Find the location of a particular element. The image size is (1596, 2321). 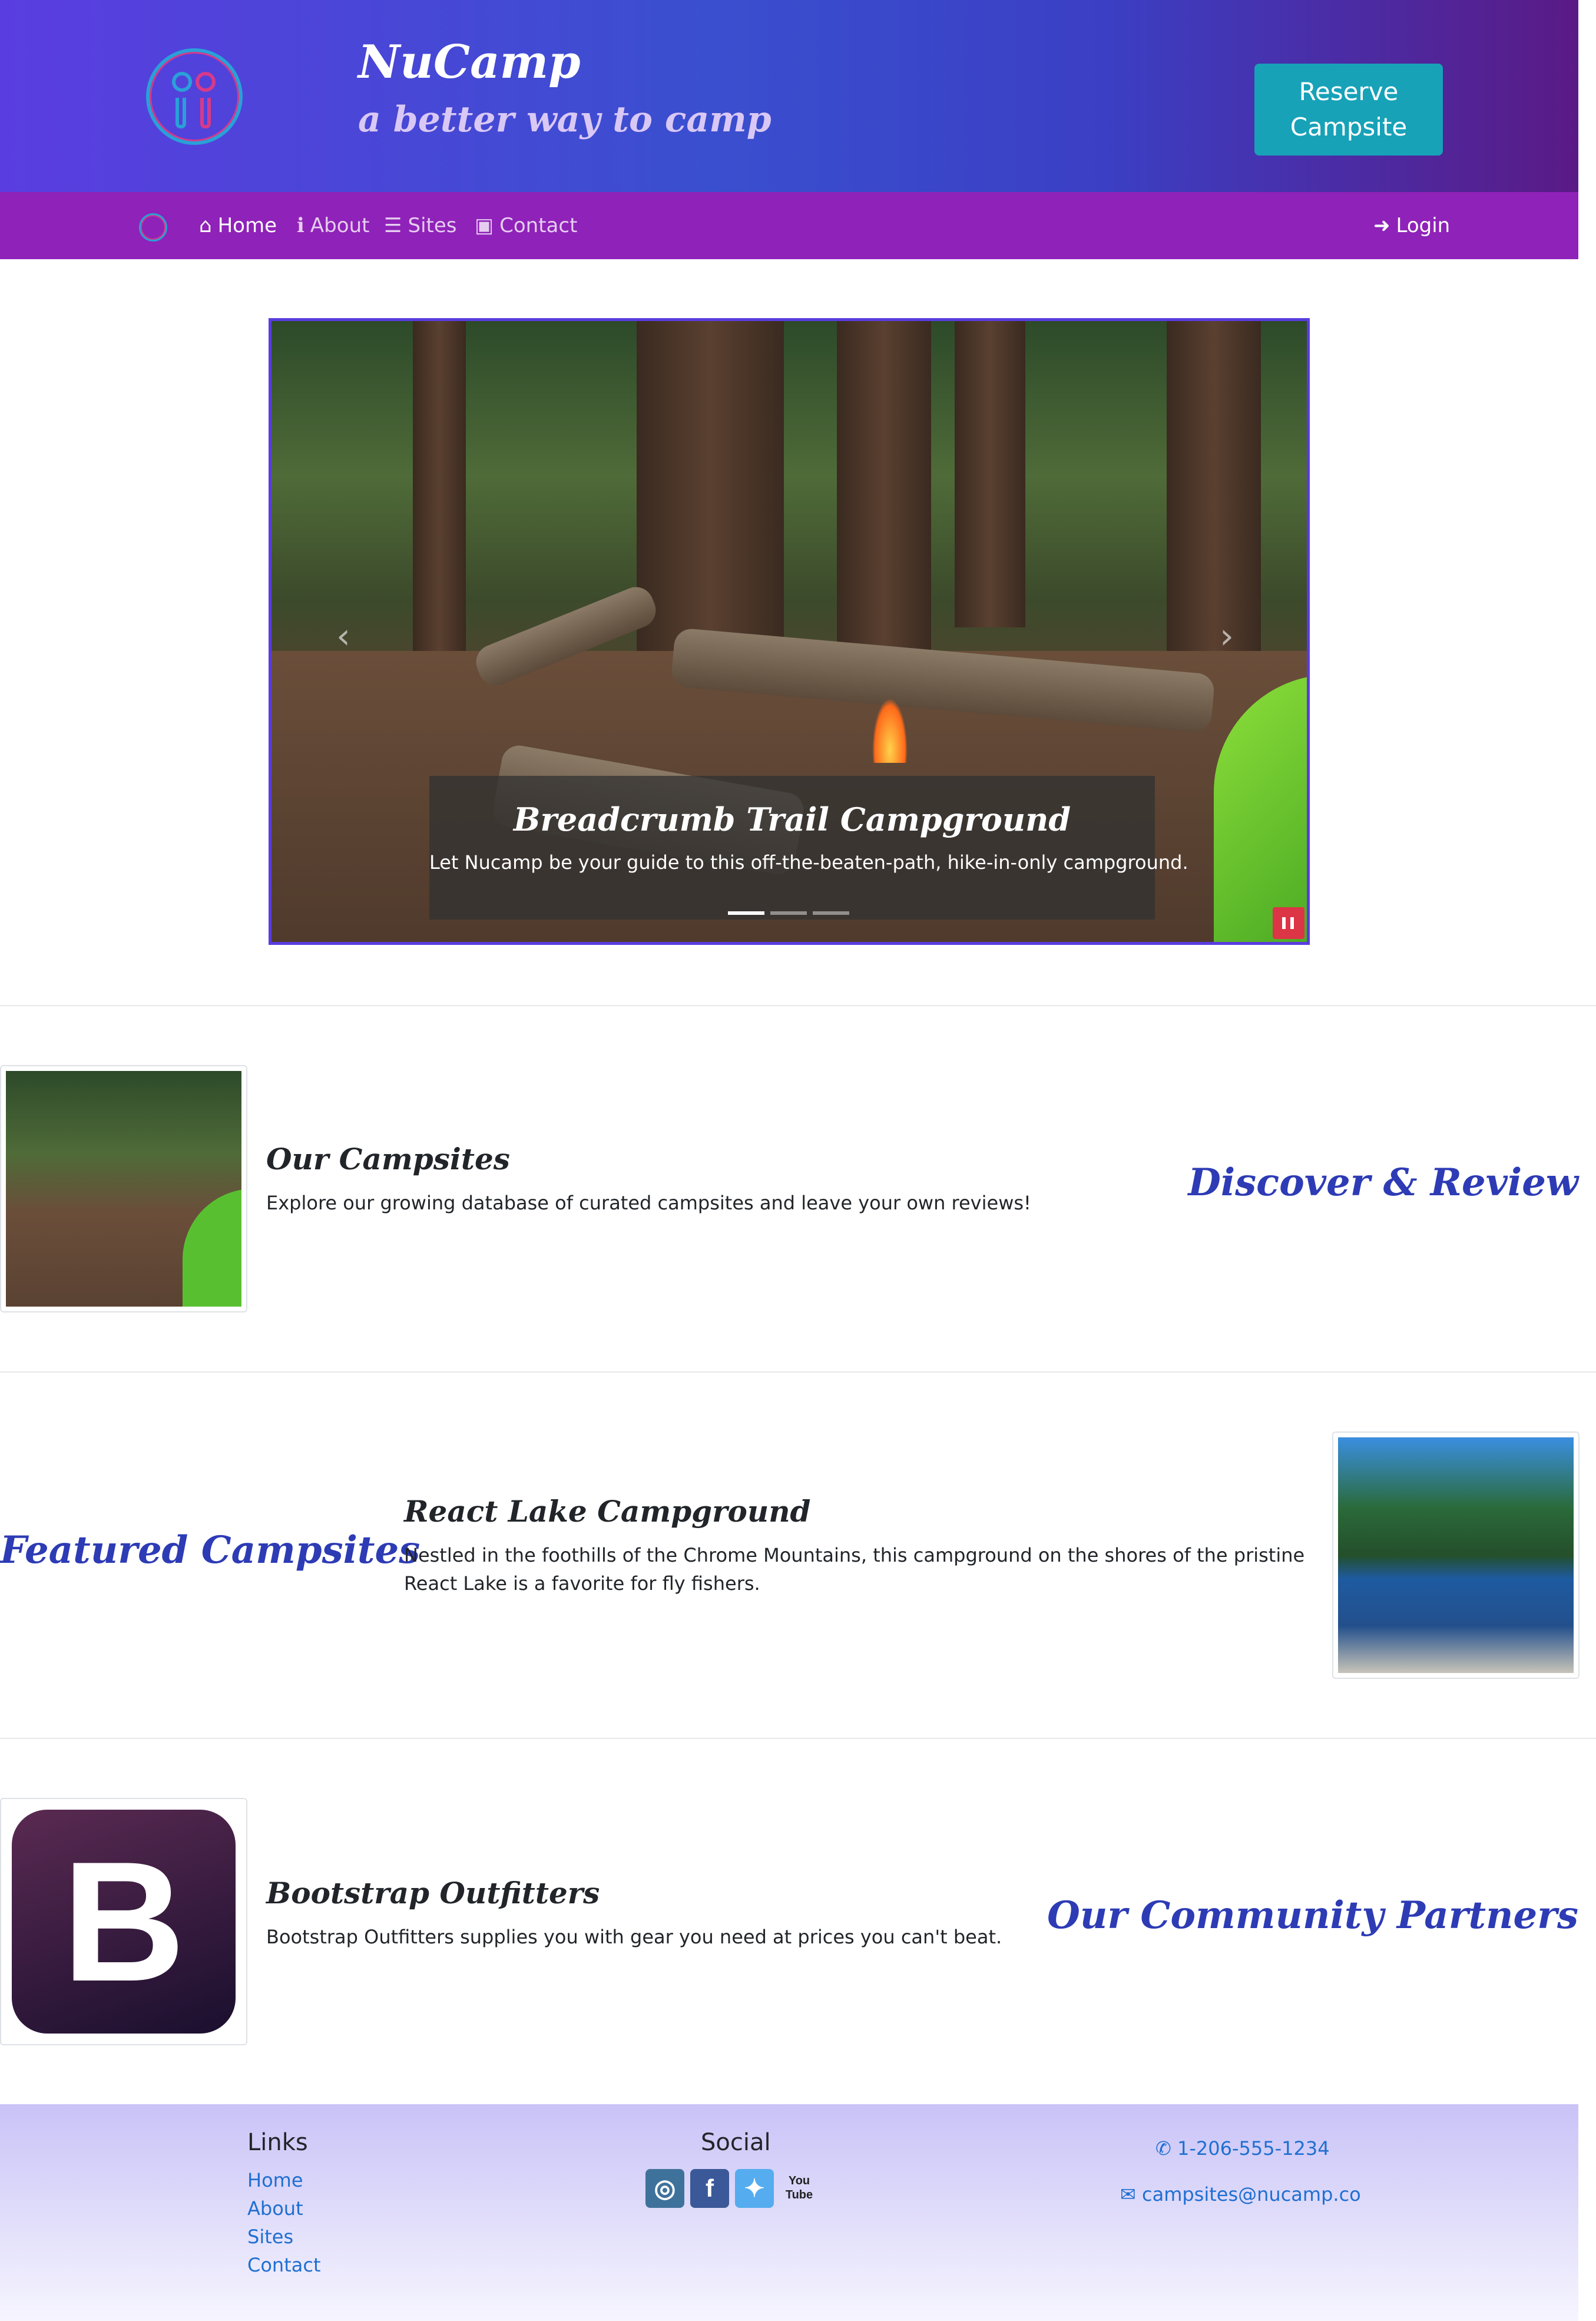

carousel-image-fire is located at coordinates (890, 730).